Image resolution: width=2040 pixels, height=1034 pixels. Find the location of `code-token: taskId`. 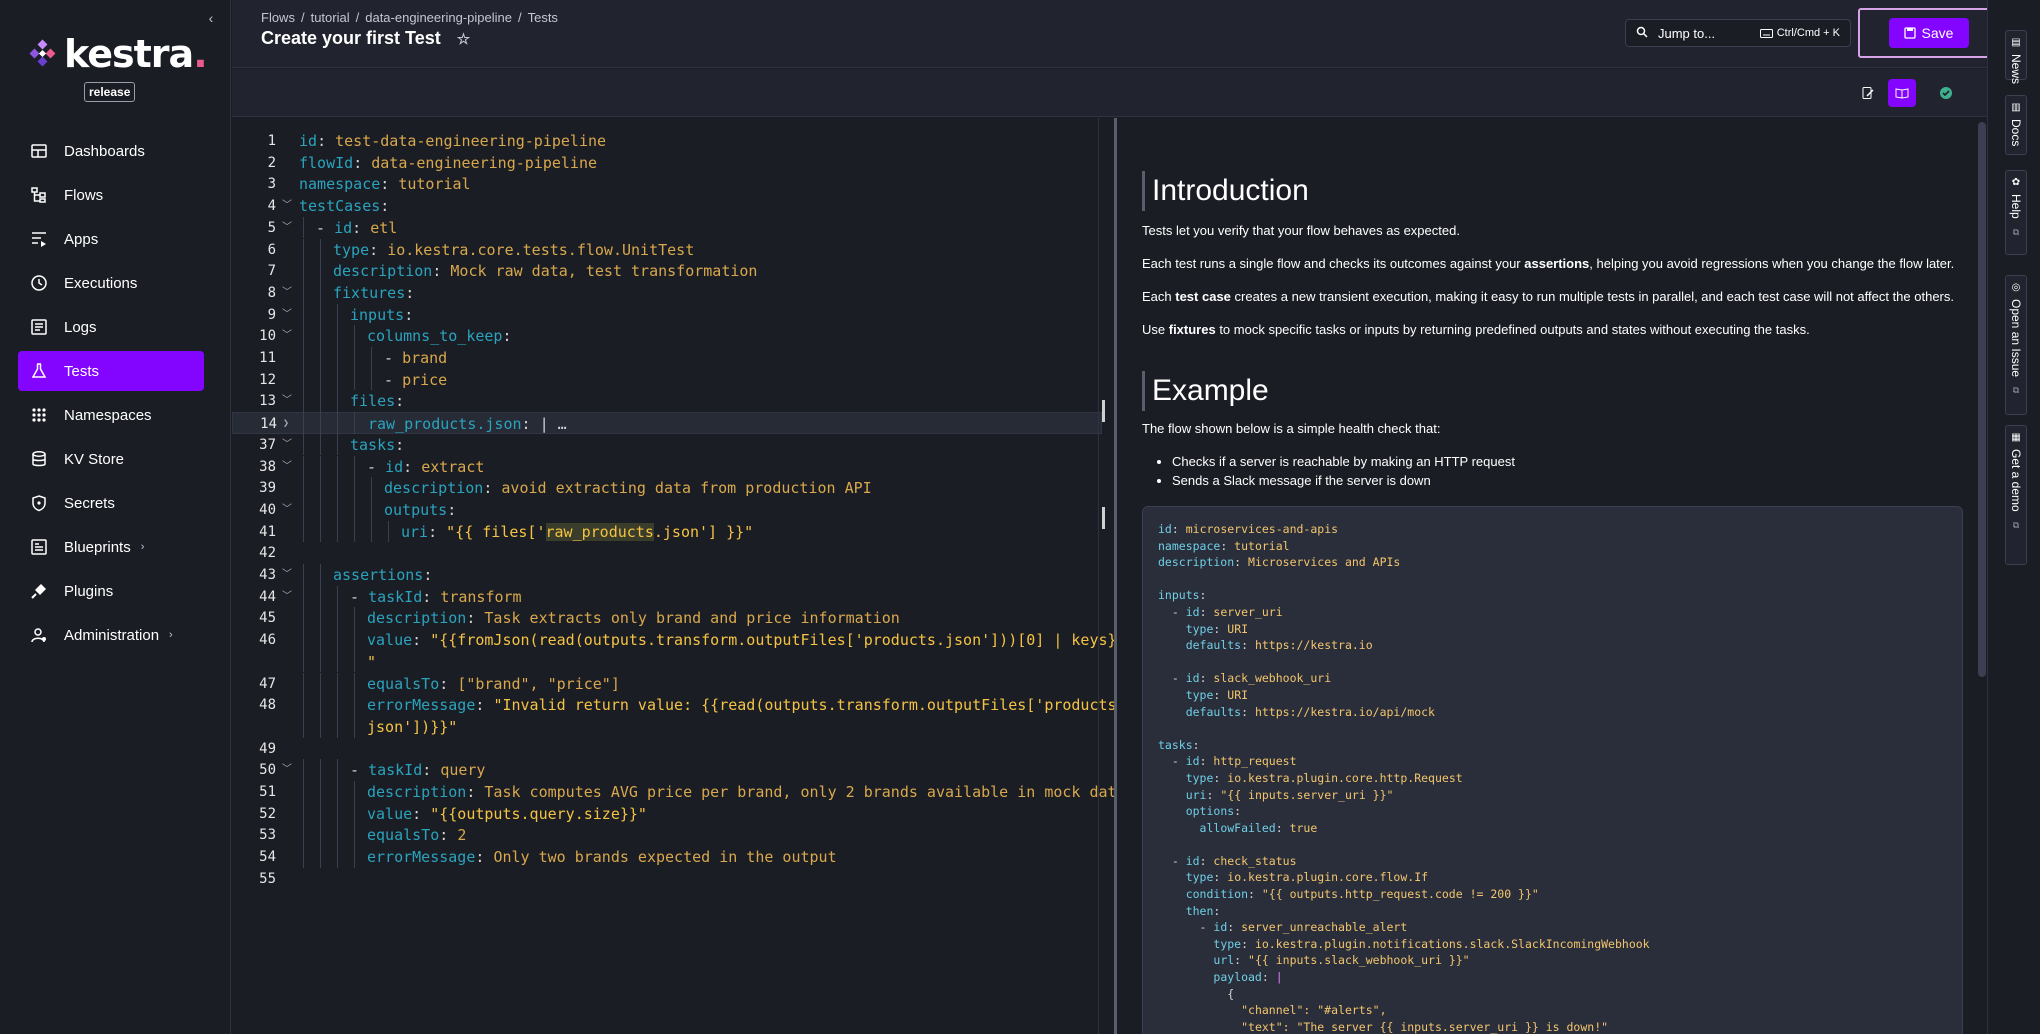

code-token: taskId is located at coordinates (395, 596).